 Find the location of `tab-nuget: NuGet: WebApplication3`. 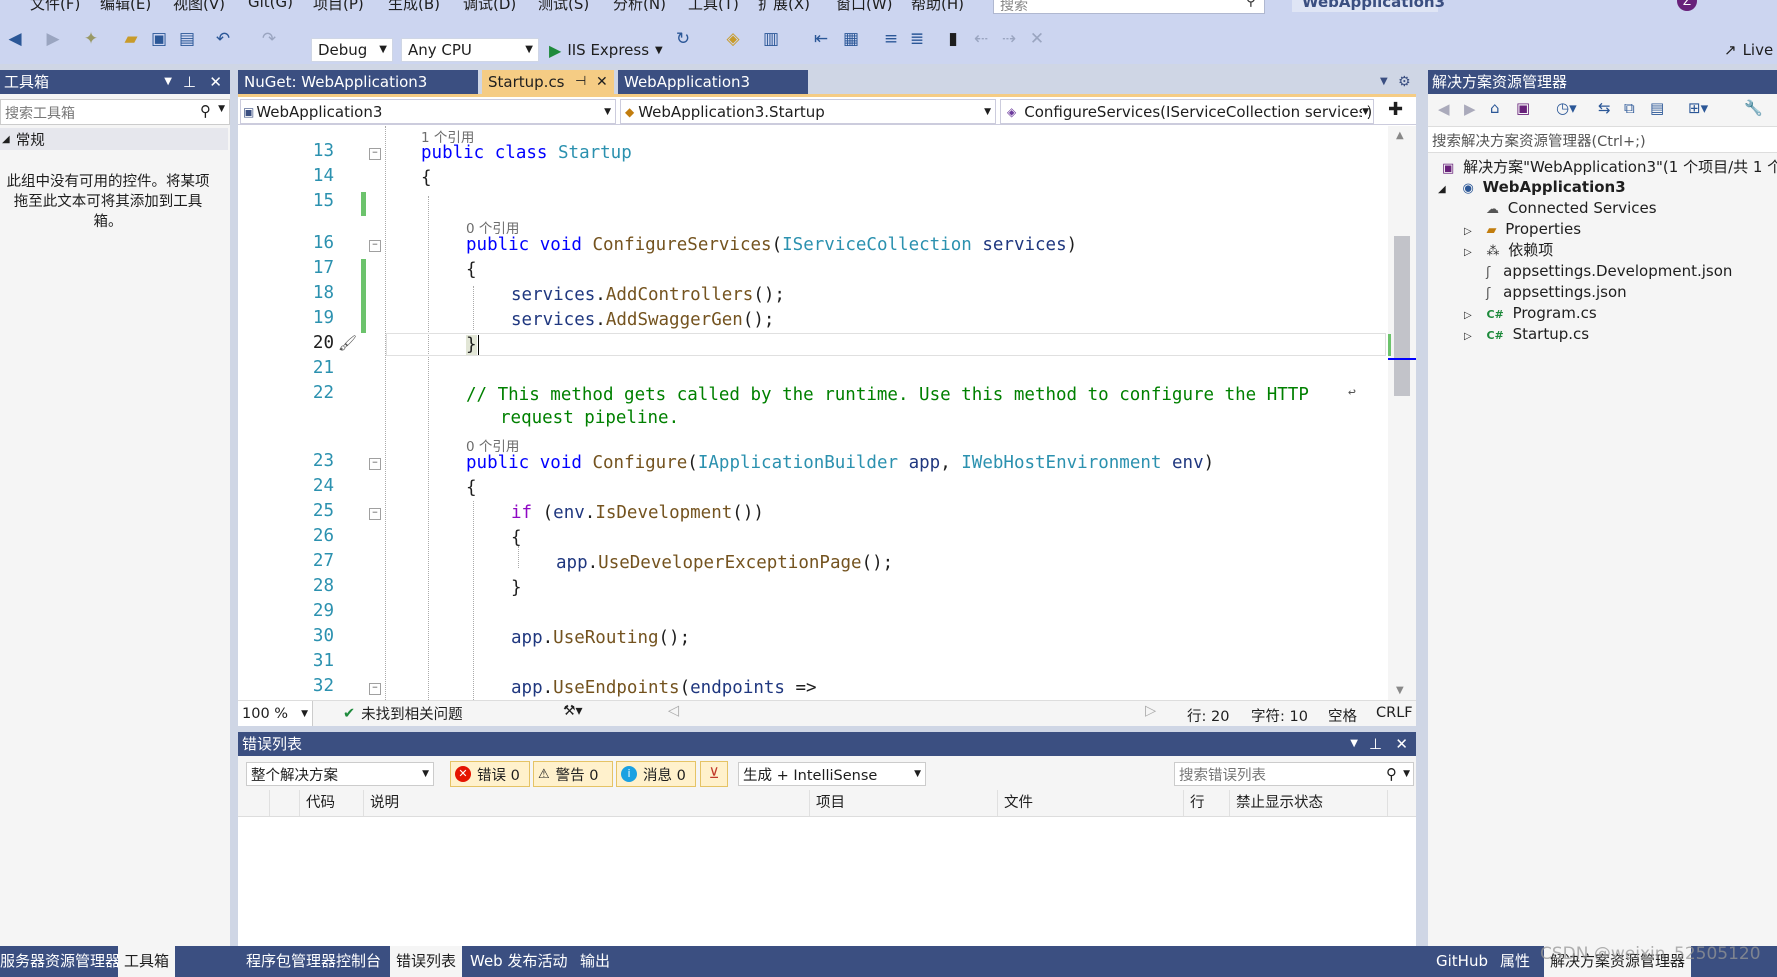

tab-nuget: NuGet: WebApplication3 is located at coordinates (358, 82).